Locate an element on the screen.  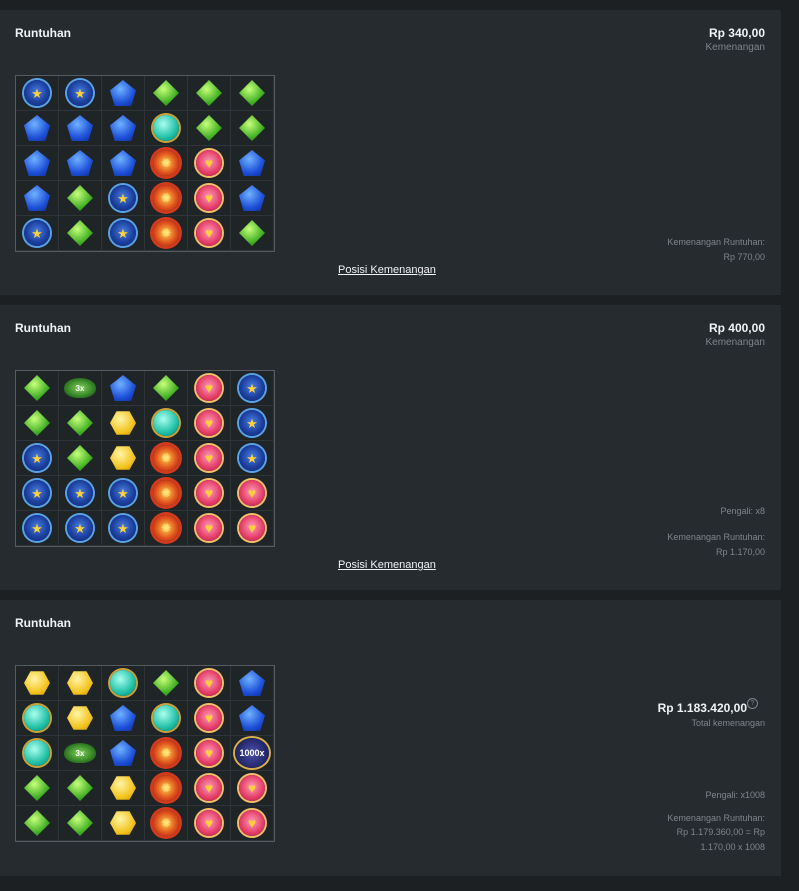
help-icon: ? is located at coordinates (752, 703).